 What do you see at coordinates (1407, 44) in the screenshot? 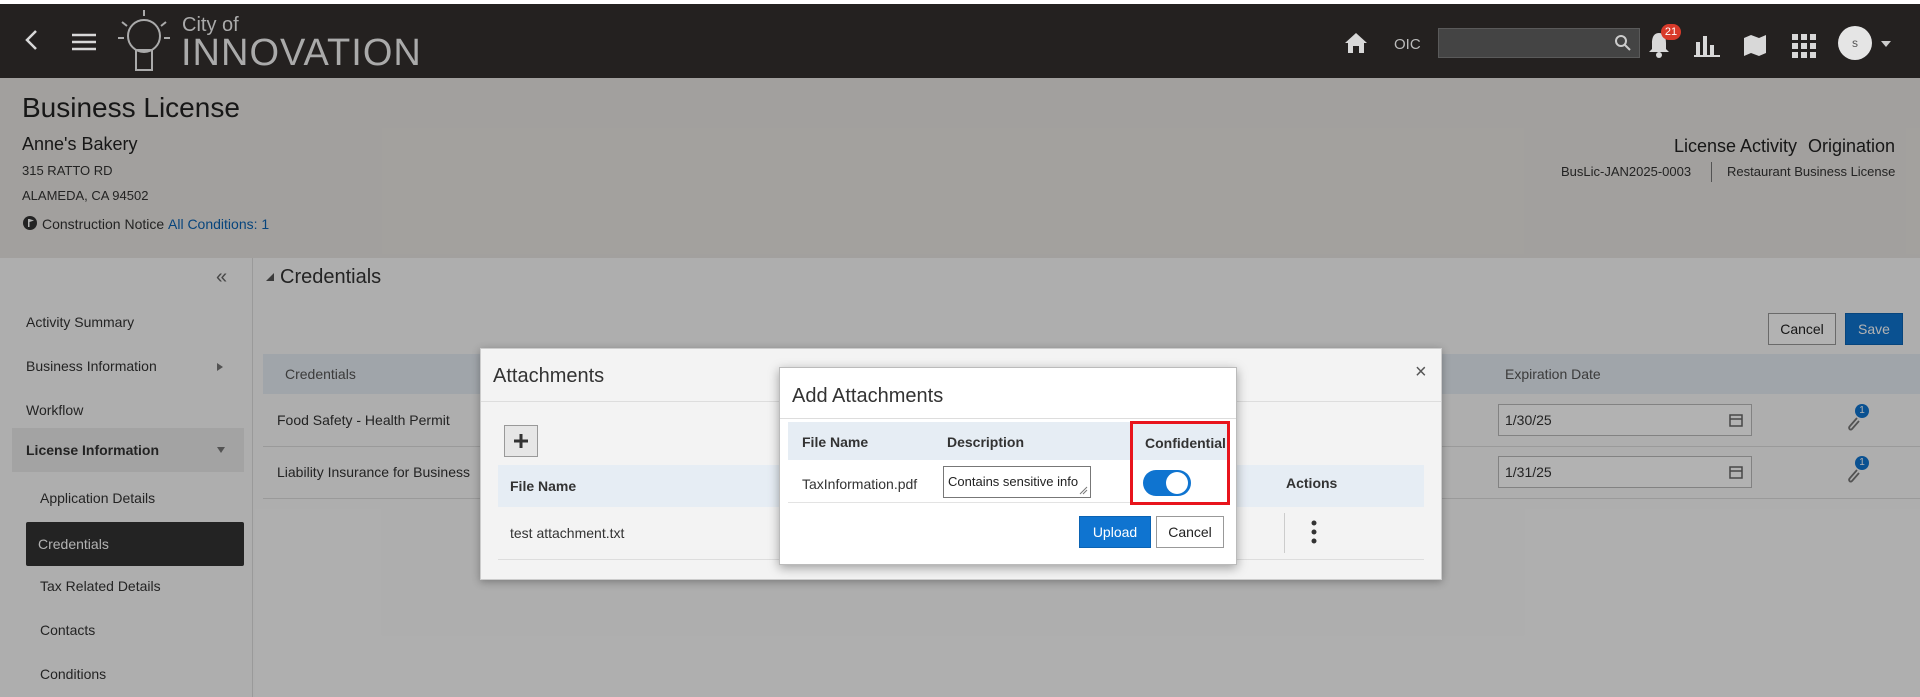
I see `oic-label: OIC` at bounding box center [1407, 44].